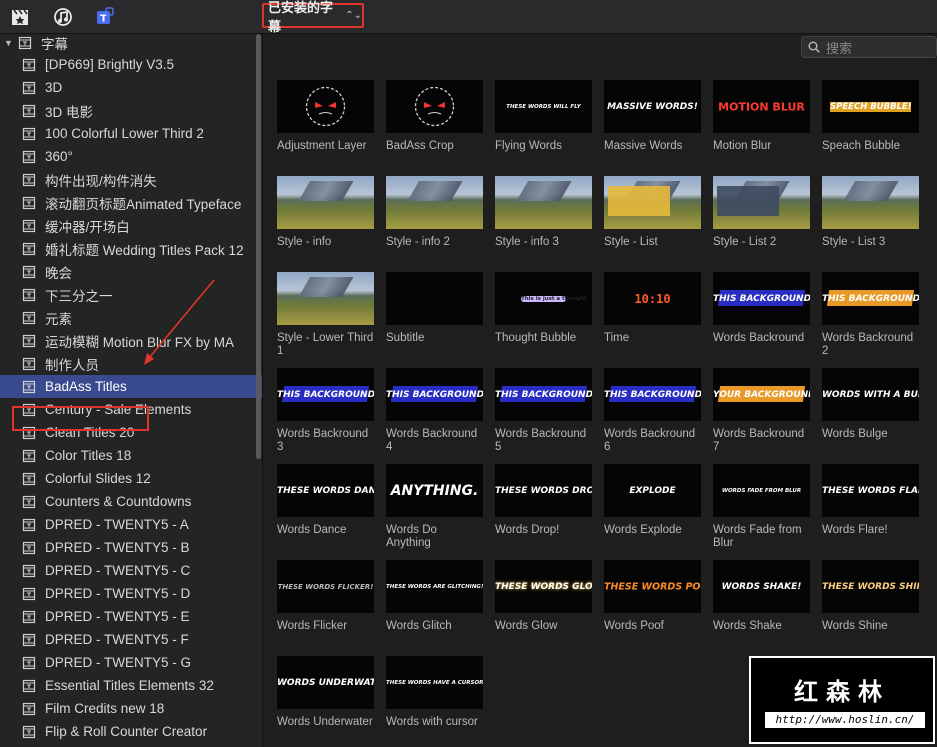  Describe the element at coordinates (131, 455) in the screenshot. I see `sidebar-item: Color Titles 18` at that location.